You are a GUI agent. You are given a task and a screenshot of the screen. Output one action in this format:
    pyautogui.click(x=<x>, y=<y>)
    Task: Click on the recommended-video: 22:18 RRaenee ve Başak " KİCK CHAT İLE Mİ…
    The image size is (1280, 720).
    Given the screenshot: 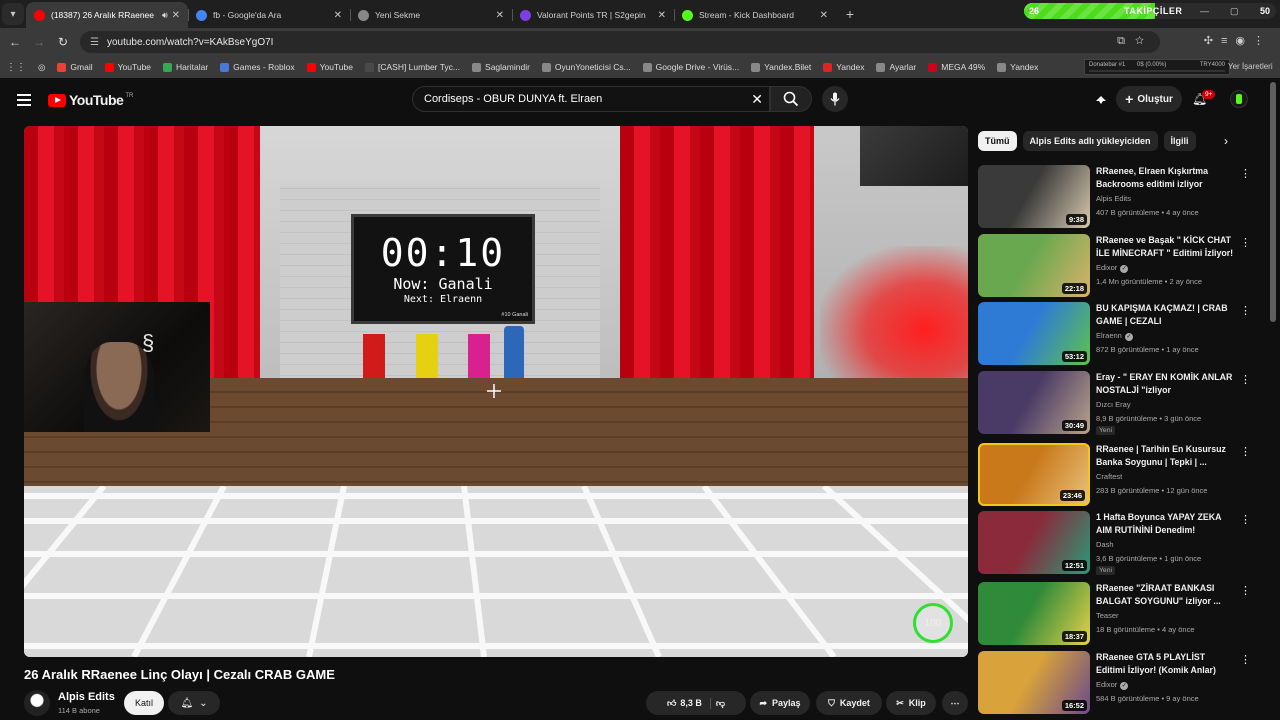 What is the action you would take?
    pyautogui.click(x=1114, y=267)
    